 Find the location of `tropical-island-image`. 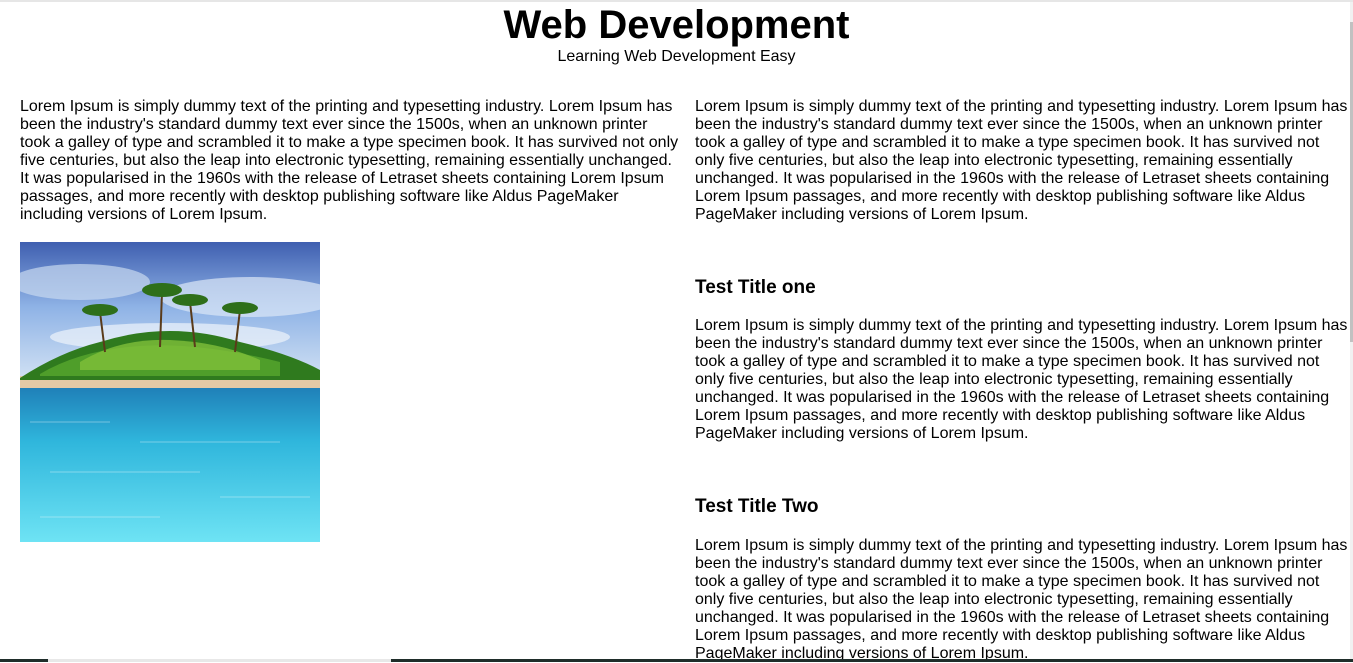

tropical-island-image is located at coordinates (170, 392).